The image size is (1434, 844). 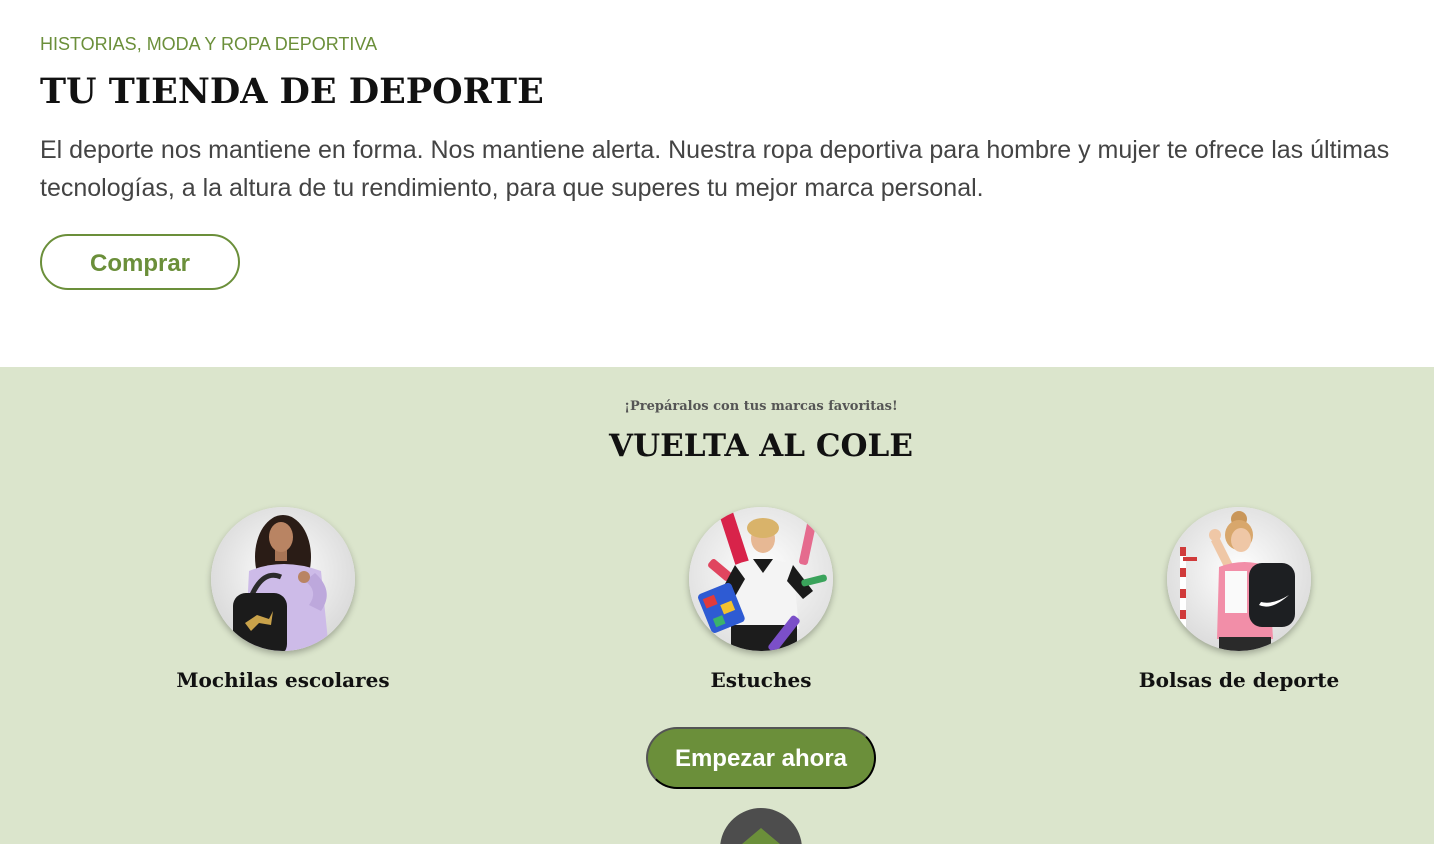 I want to click on dark-pants, so click(x=1245, y=644).